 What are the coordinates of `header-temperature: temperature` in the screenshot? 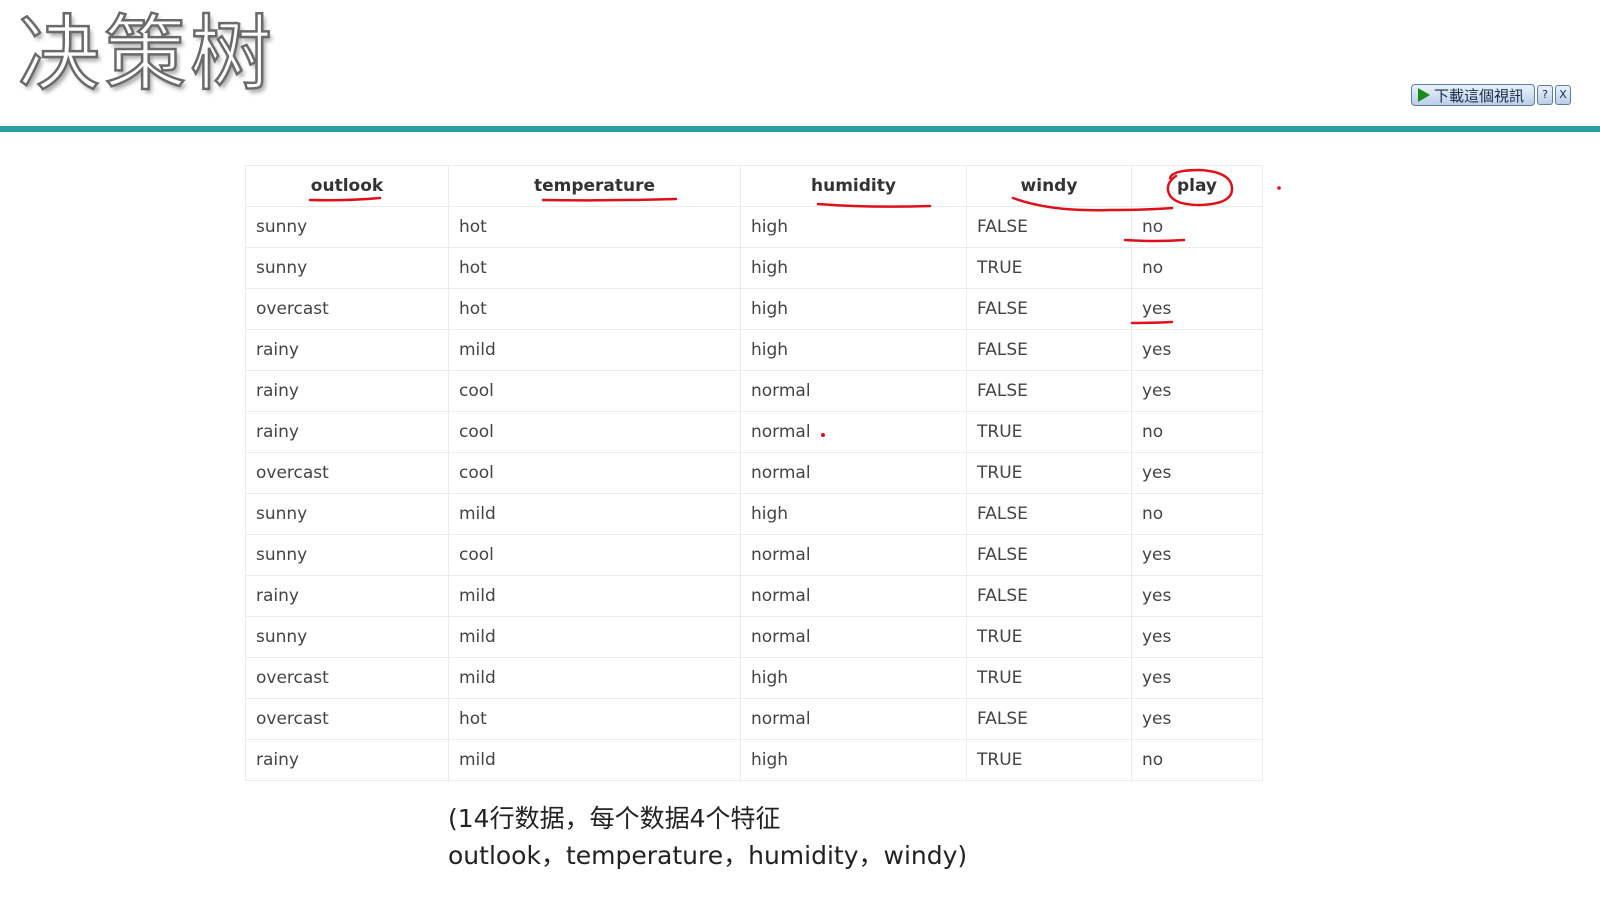 It's located at (594, 186).